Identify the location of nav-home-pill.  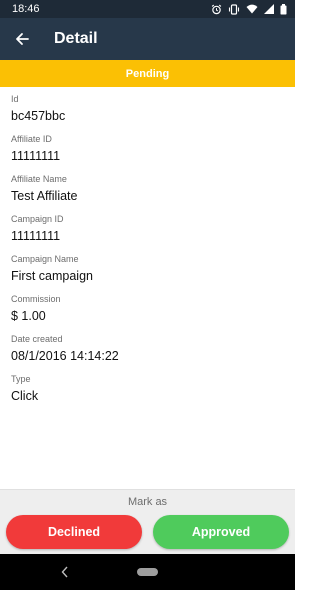
(147, 572).